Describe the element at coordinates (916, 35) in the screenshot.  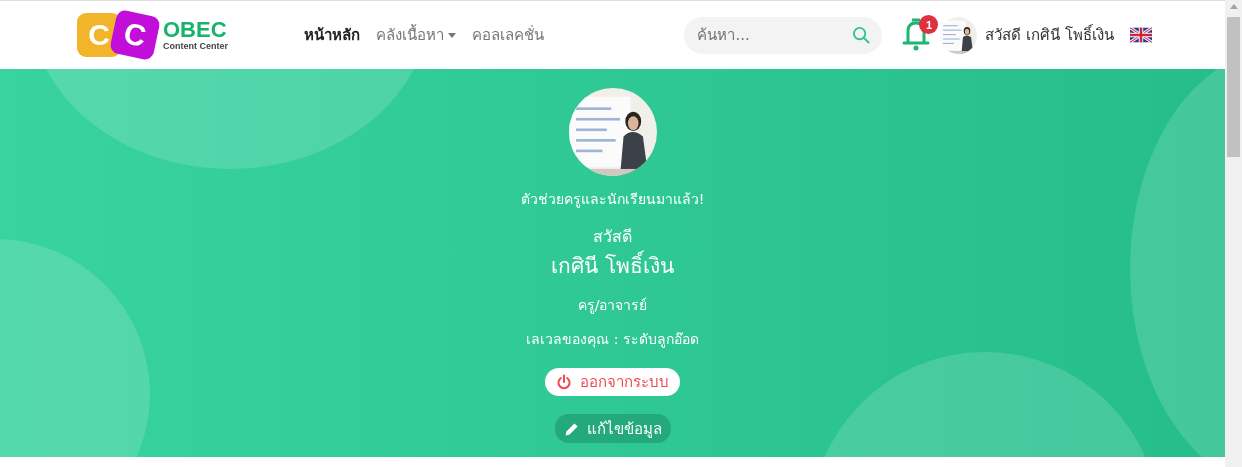
I see `bell-icon` at that location.